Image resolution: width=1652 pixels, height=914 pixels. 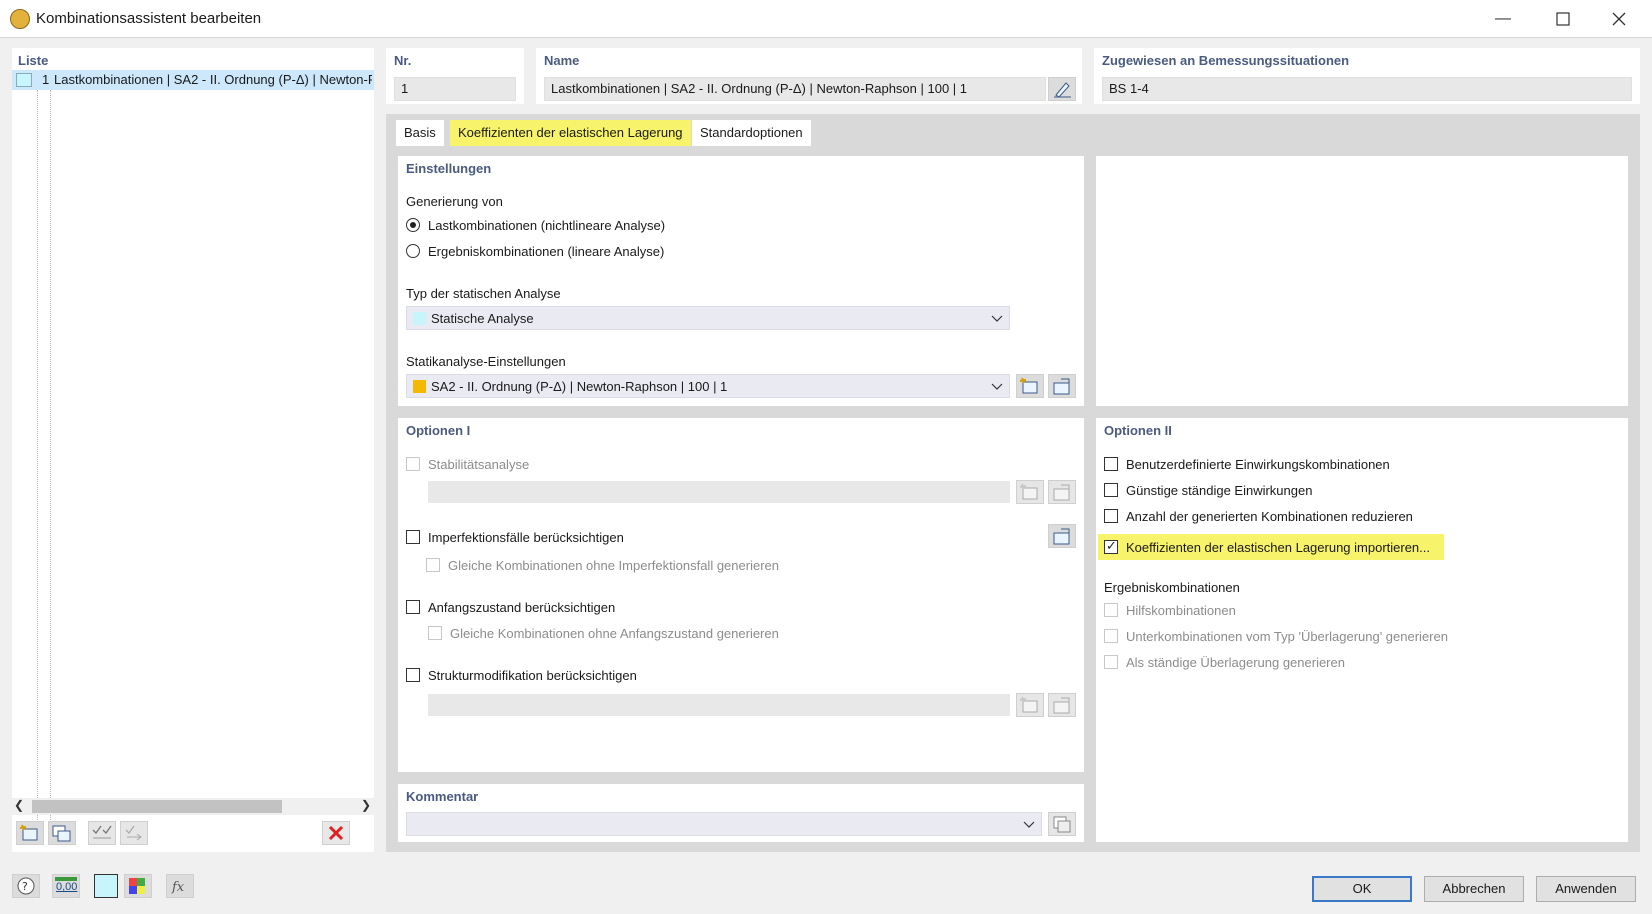 I want to click on list-header: Liste, so click(x=33, y=60).